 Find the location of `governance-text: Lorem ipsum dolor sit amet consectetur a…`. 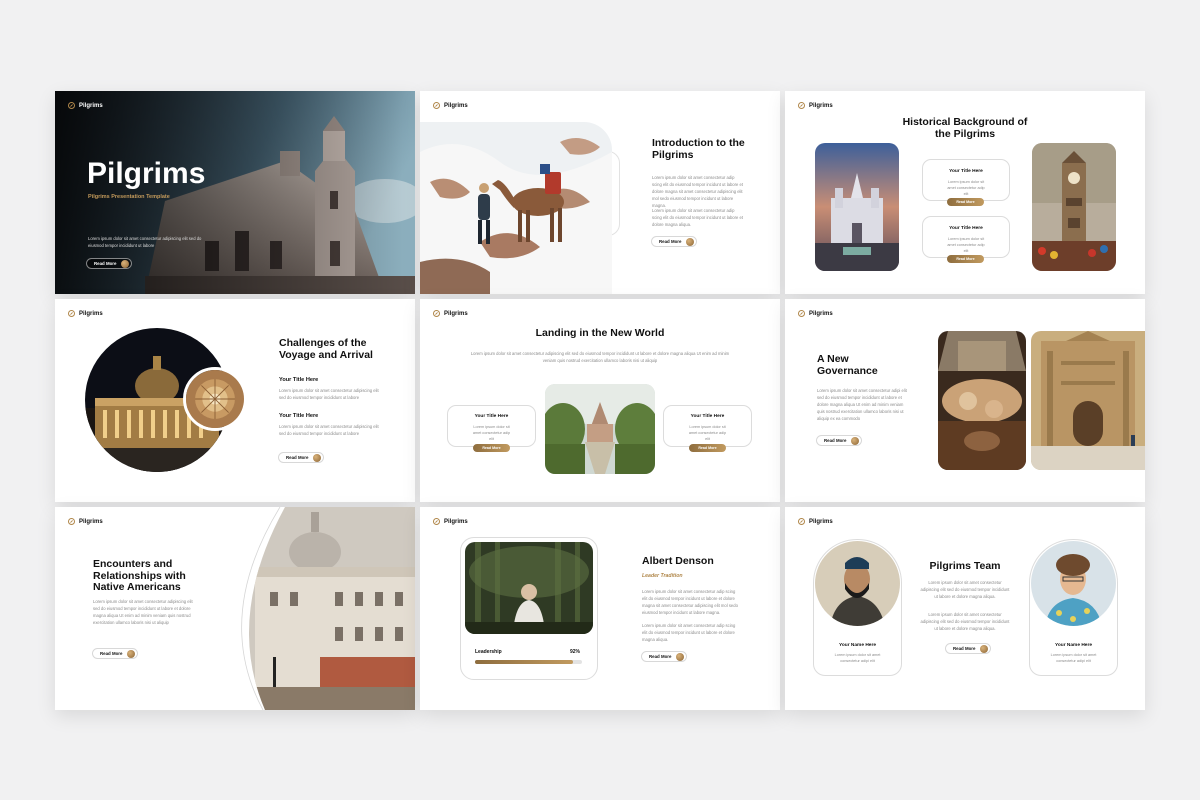

governance-text: Lorem ipsum dolor sit amet consectetur a… is located at coordinates (862, 404).